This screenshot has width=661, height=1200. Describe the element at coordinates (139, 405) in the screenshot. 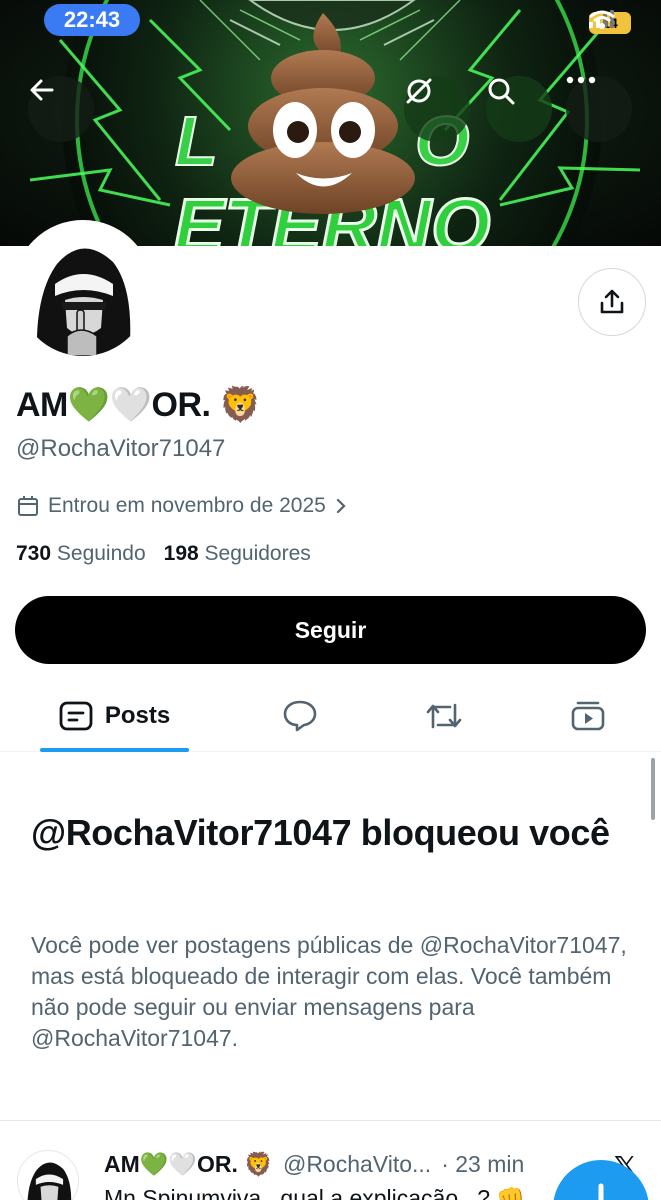

I see `profile-display-name: AM💚🤍OR. 🦁` at that location.